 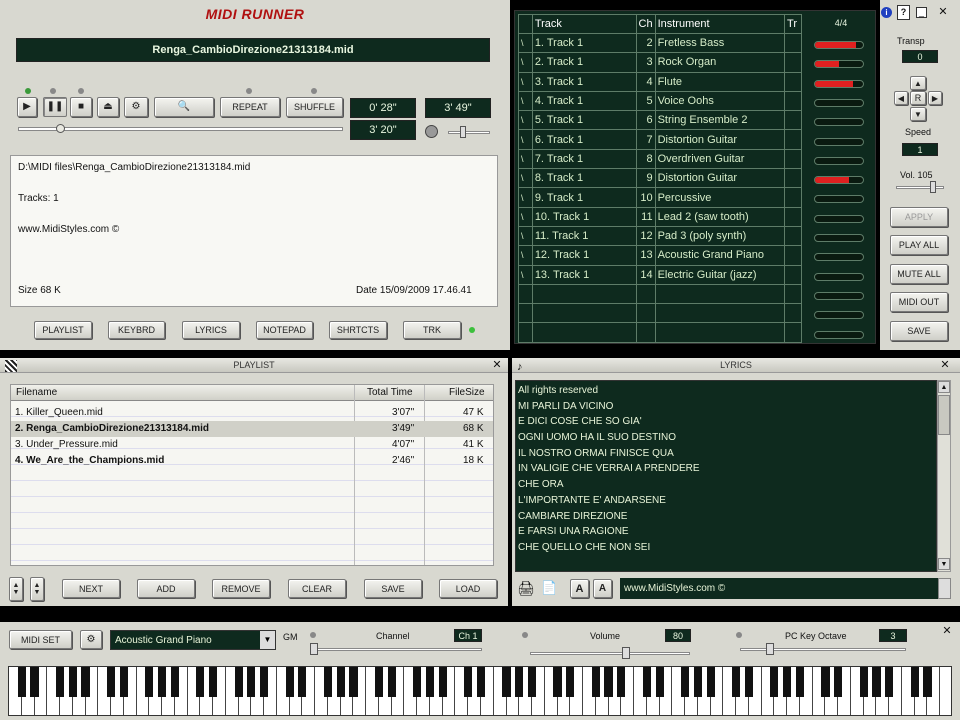 I want to click on track-instrument: Lead 2 (saw tooth), so click(x=720, y=216).